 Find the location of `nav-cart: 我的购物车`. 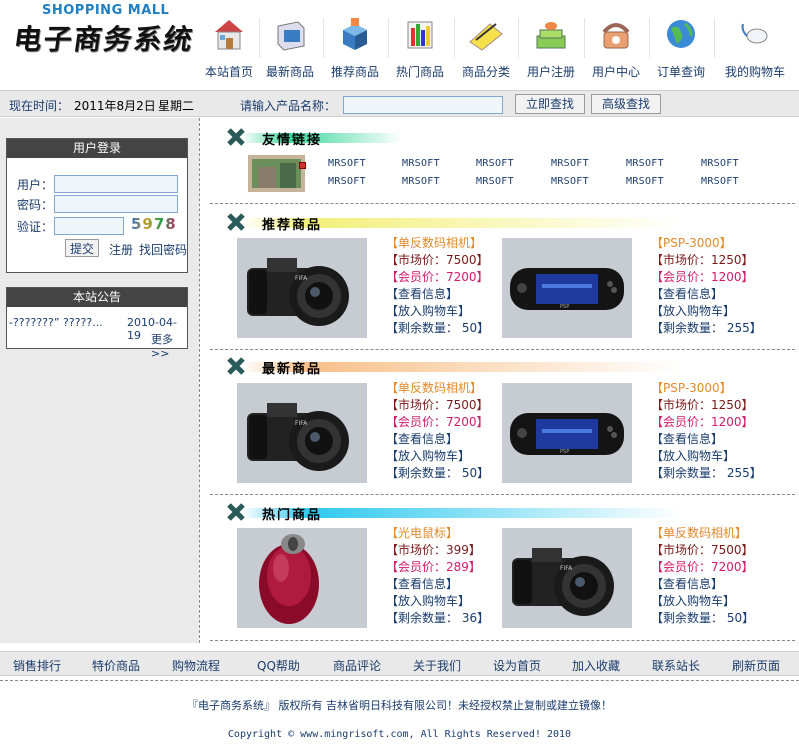

nav-cart: 我的购物车 is located at coordinates (755, 48).